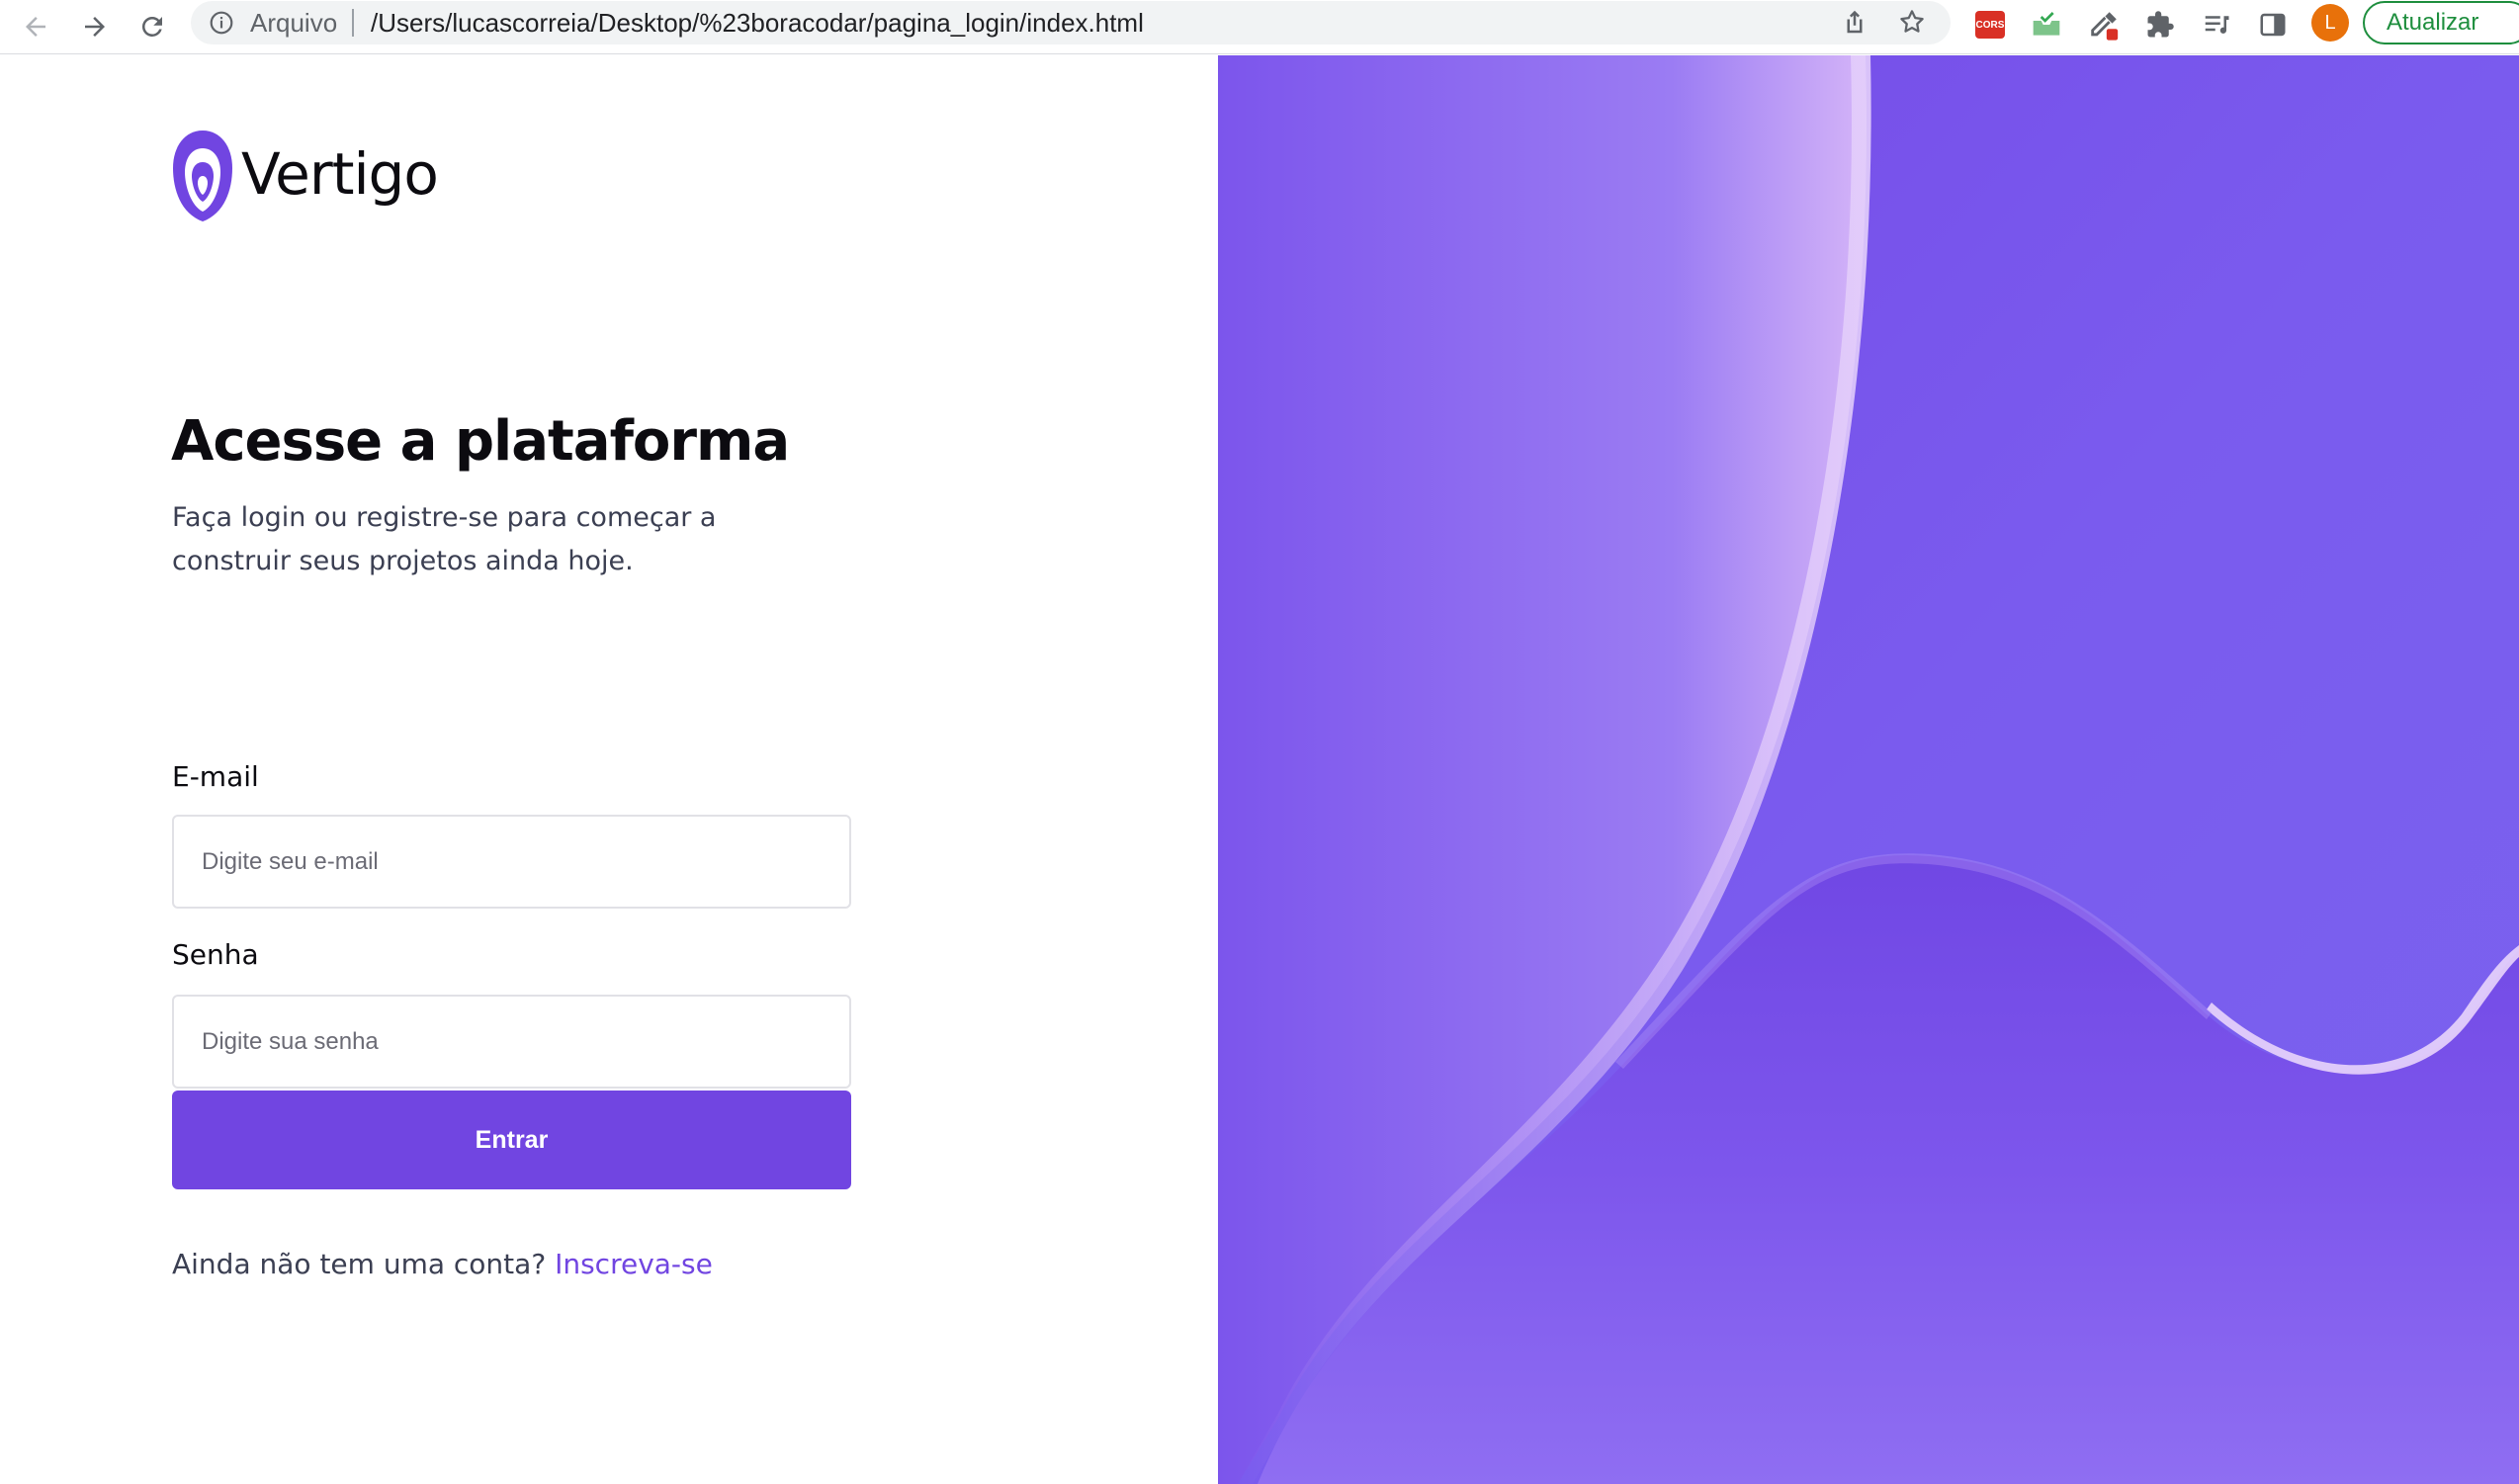  I want to click on eyedropper-extension-icon, so click(2104, 24).